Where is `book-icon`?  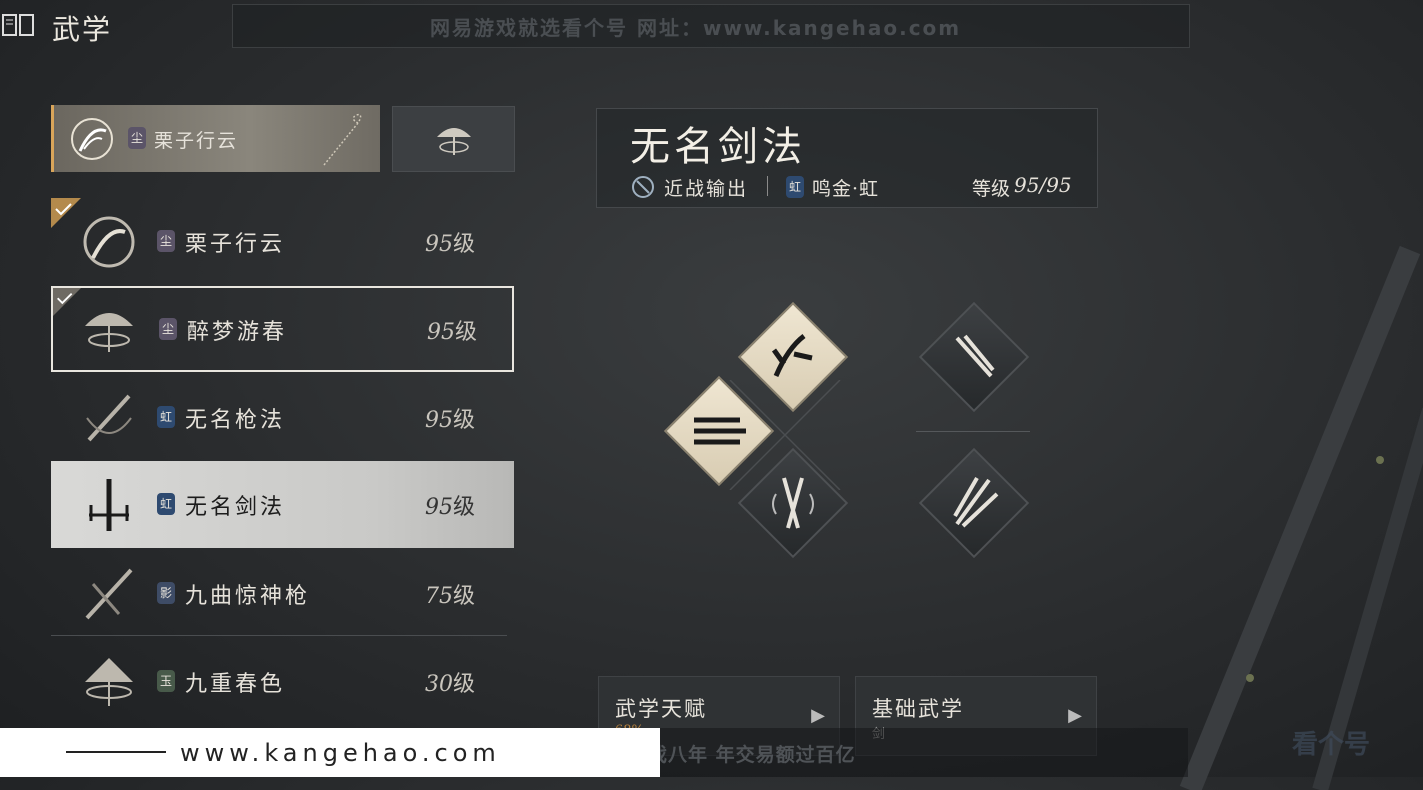 book-icon is located at coordinates (18, 25).